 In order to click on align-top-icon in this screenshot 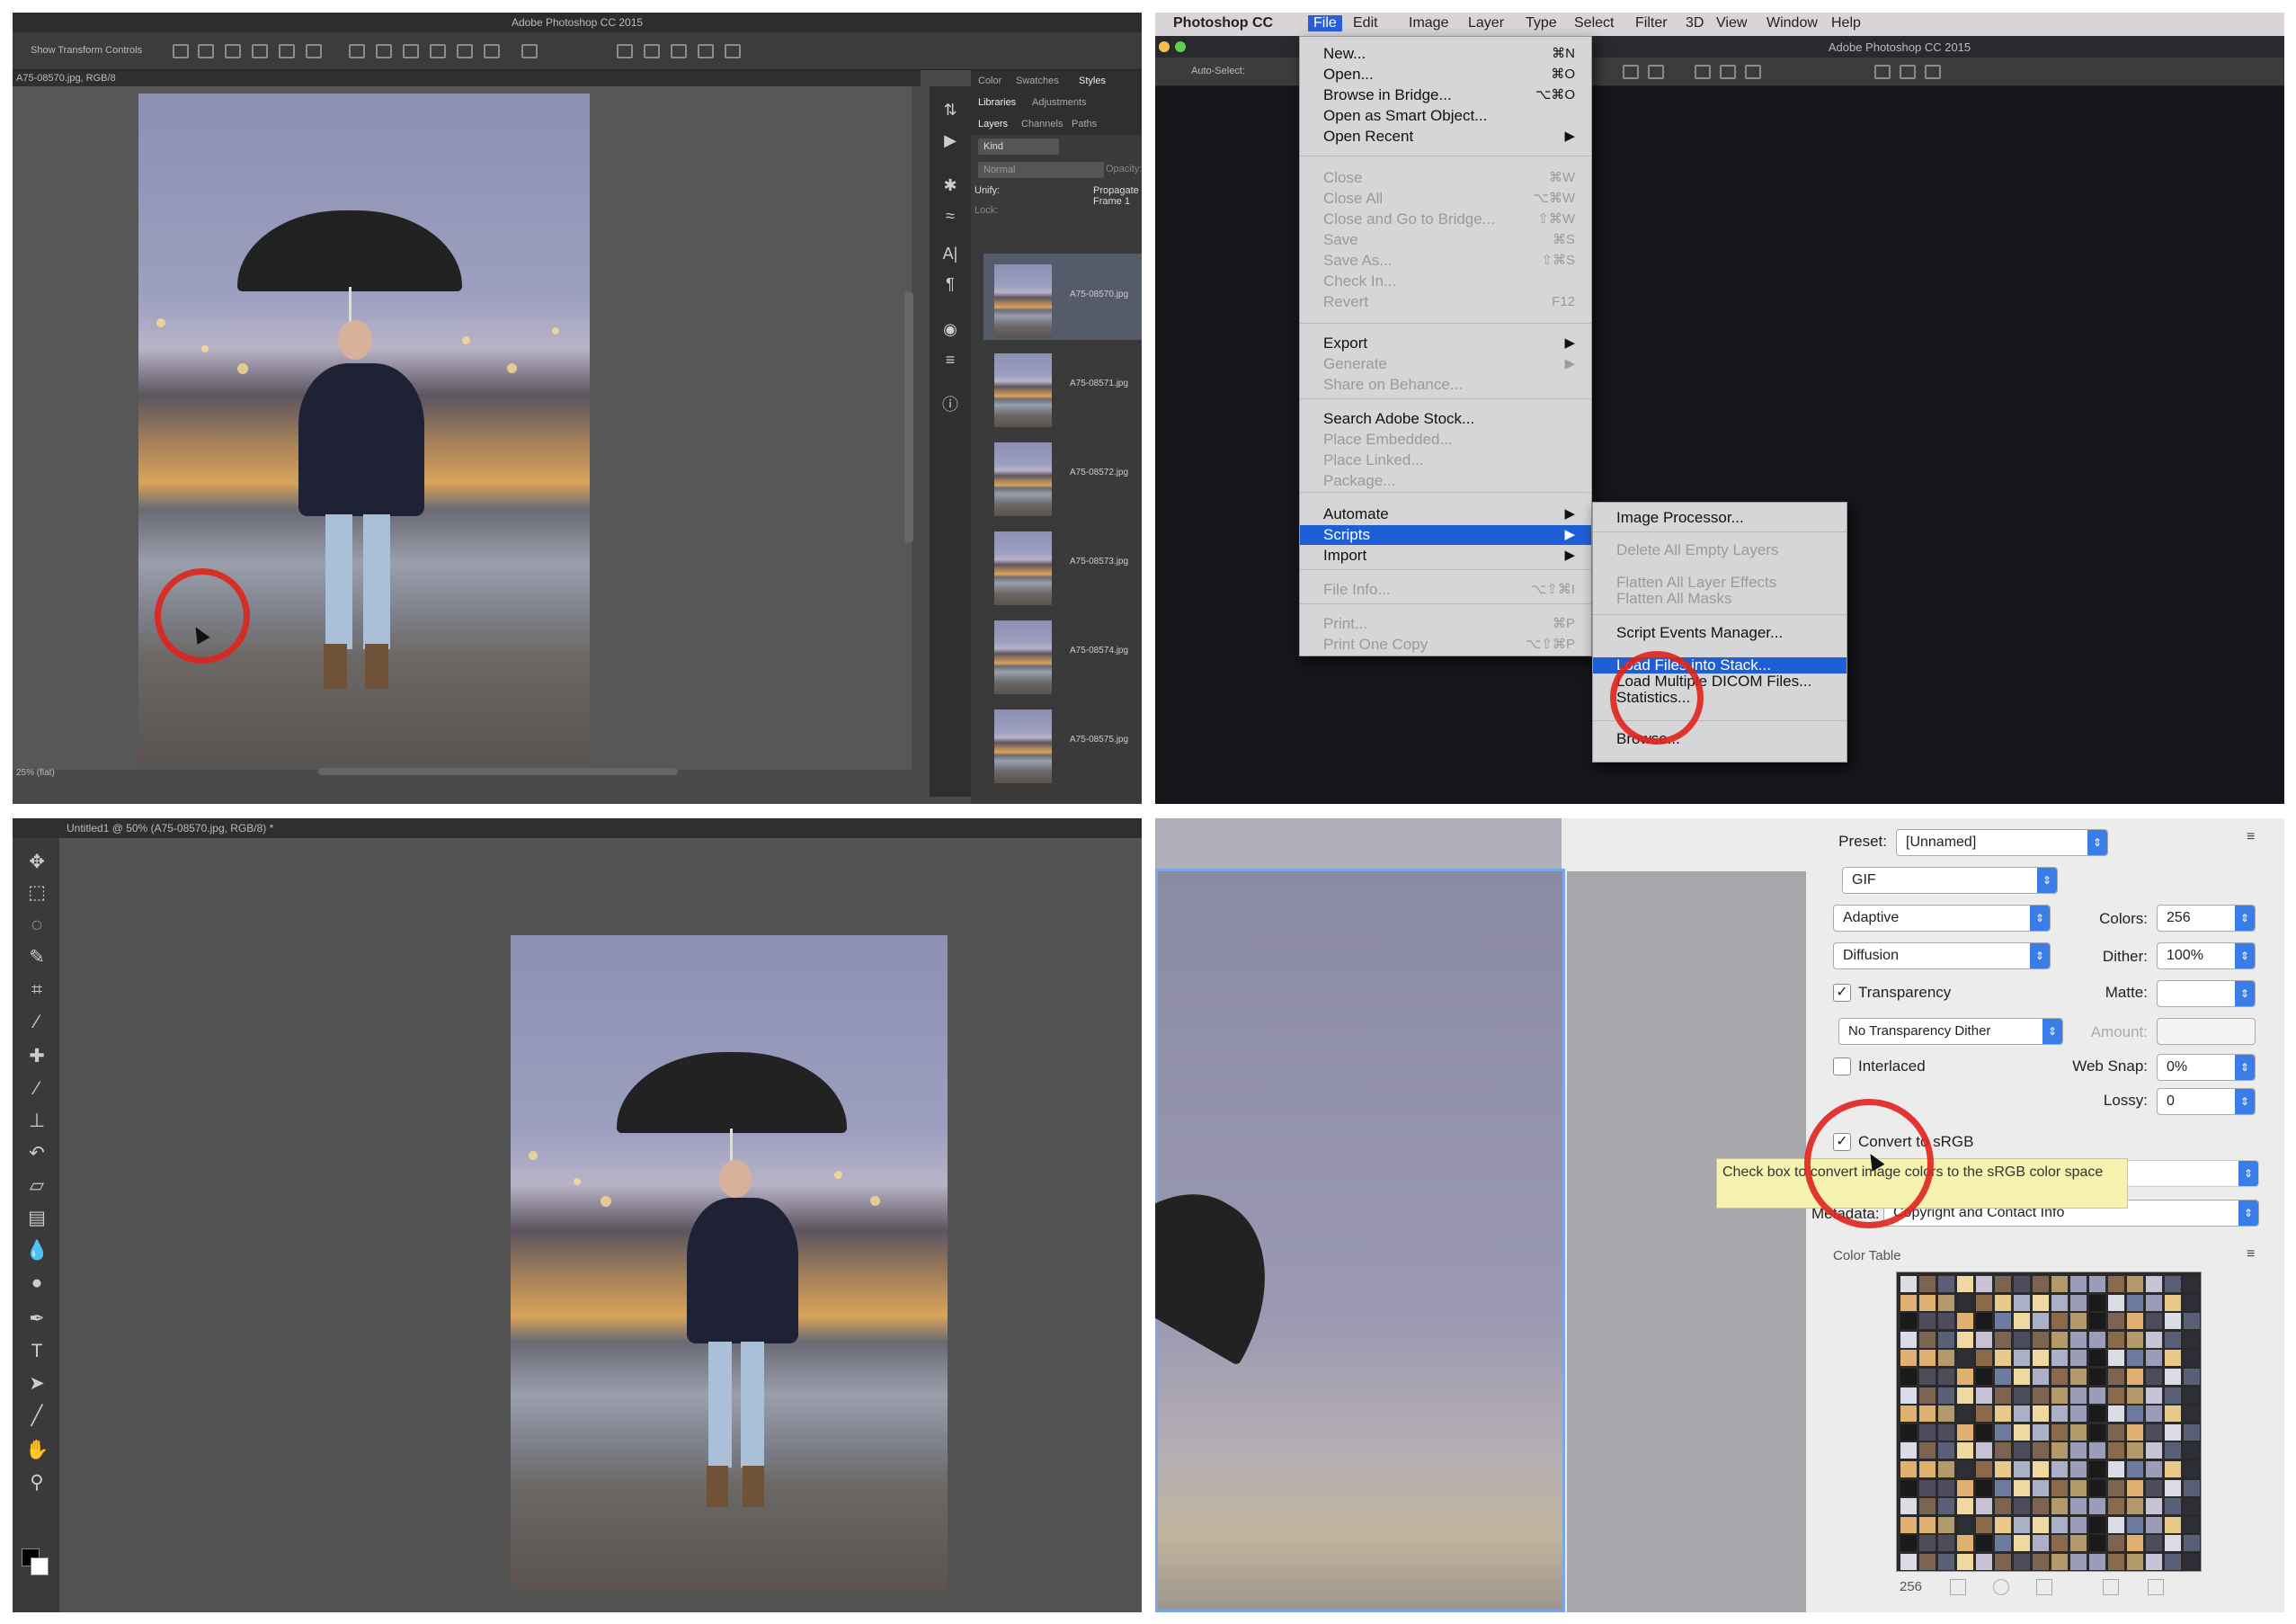, I will do `click(181, 51)`.